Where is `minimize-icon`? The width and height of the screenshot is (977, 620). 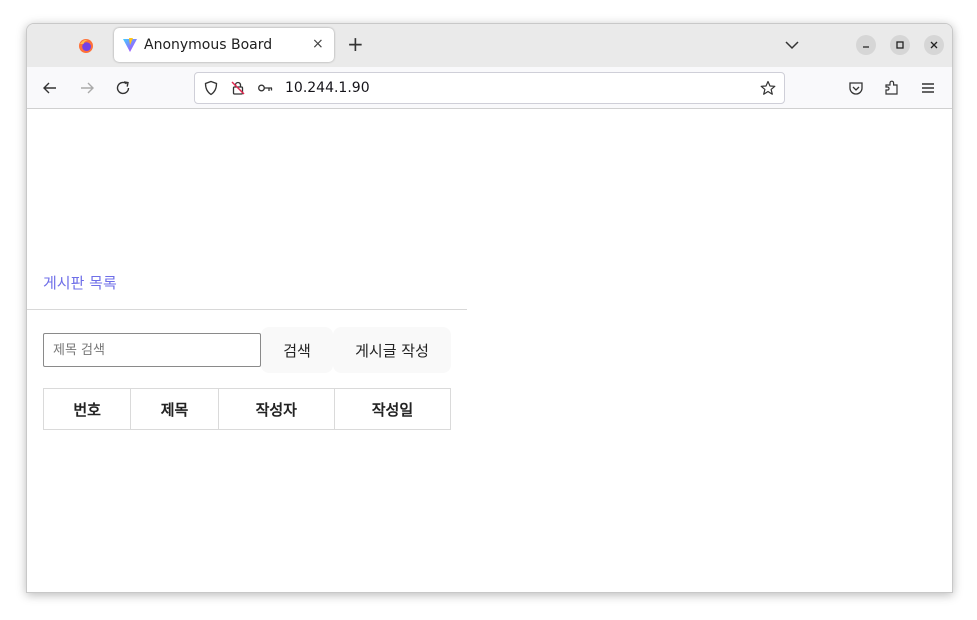
minimize-icon is located at coordinates (866, 47).